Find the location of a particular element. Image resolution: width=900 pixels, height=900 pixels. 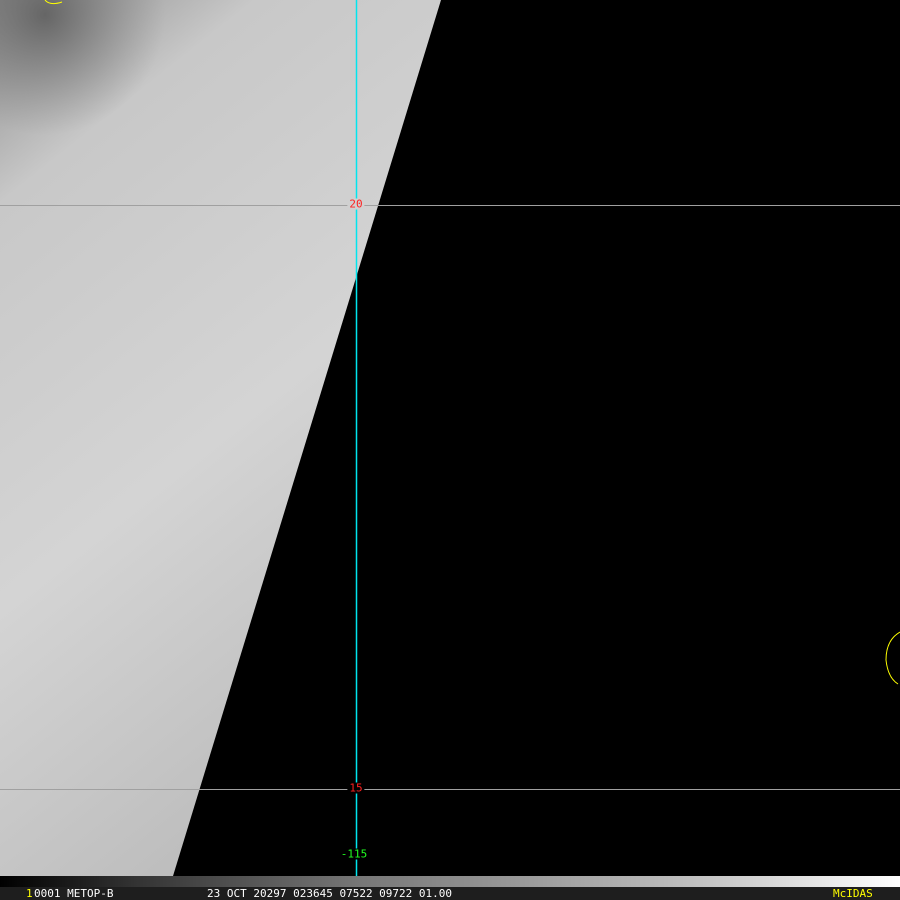

frame-number: 1 is located at coordinates (29, 893).